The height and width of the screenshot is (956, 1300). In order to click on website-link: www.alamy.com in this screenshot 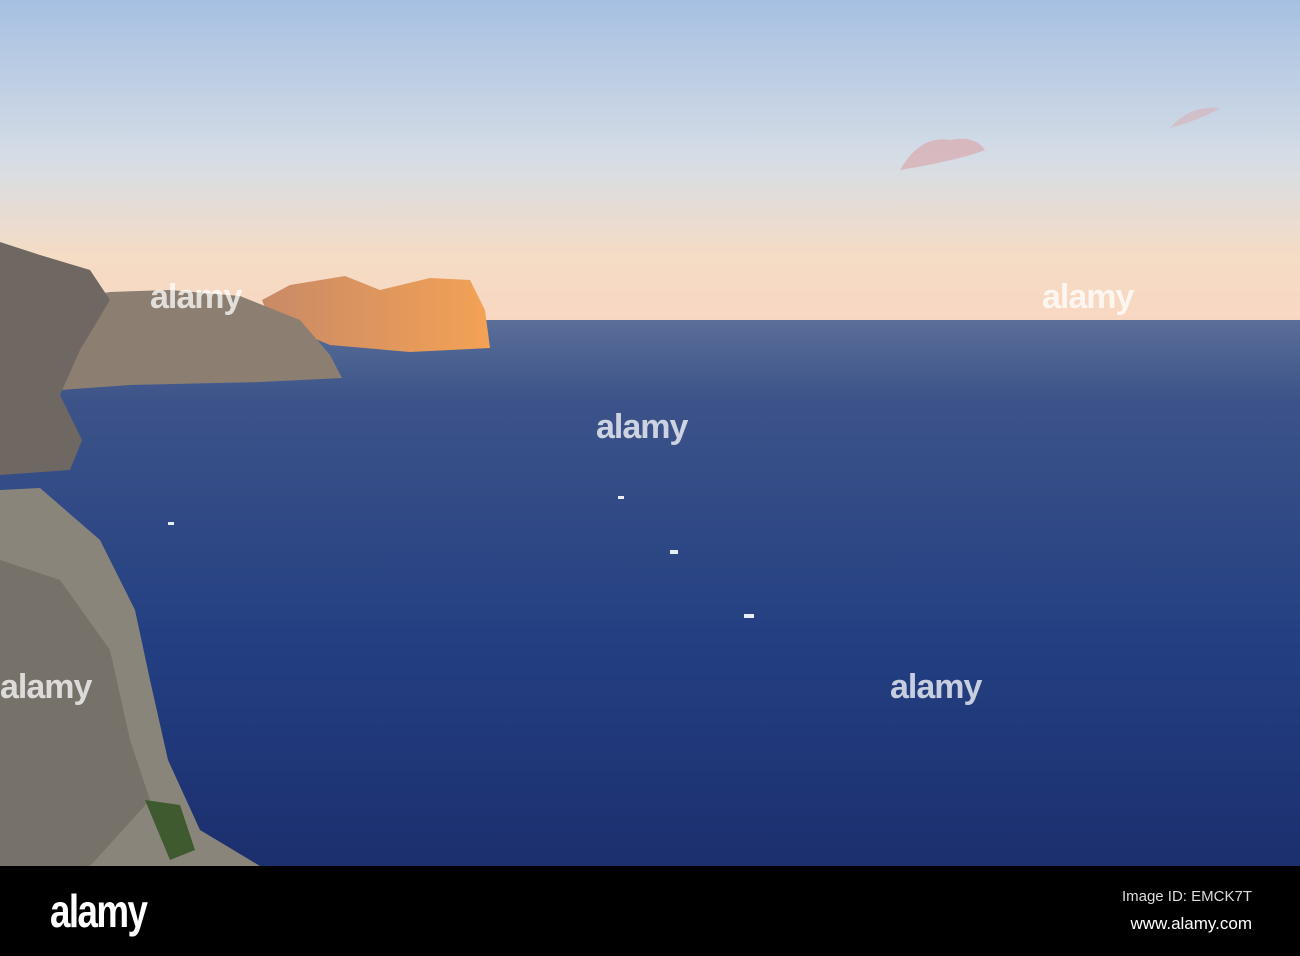, I will do `click(1191, 923)`.